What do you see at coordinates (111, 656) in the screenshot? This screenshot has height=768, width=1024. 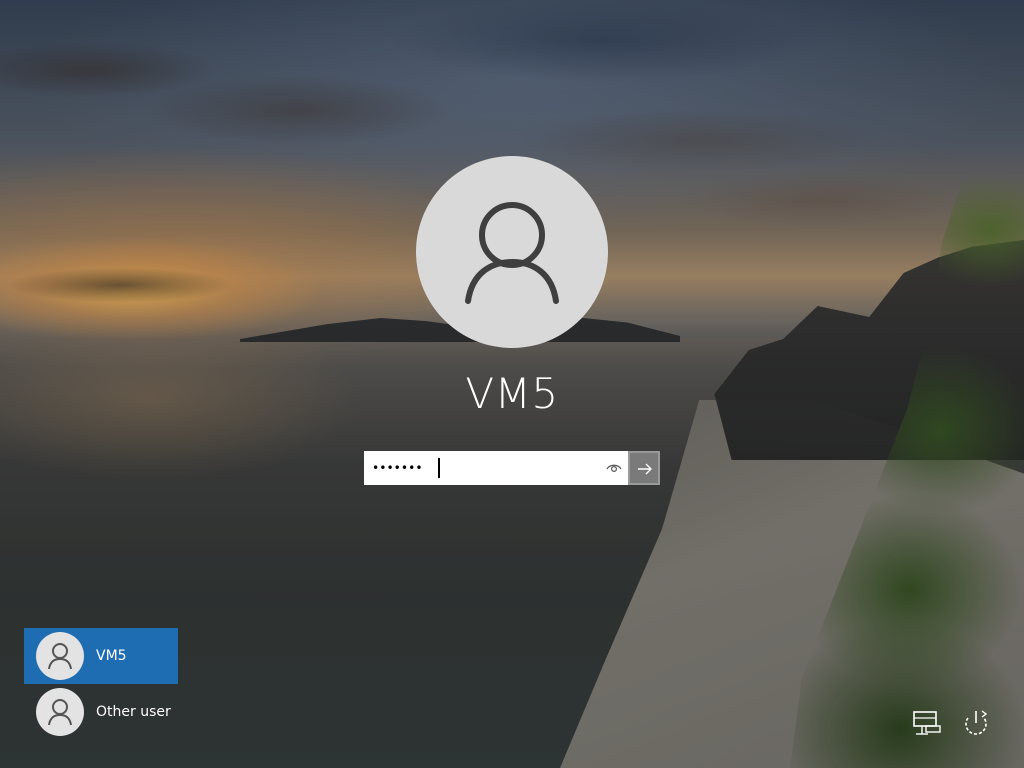 I see `user-item-label: VM5` at bounding box center [111, 656].